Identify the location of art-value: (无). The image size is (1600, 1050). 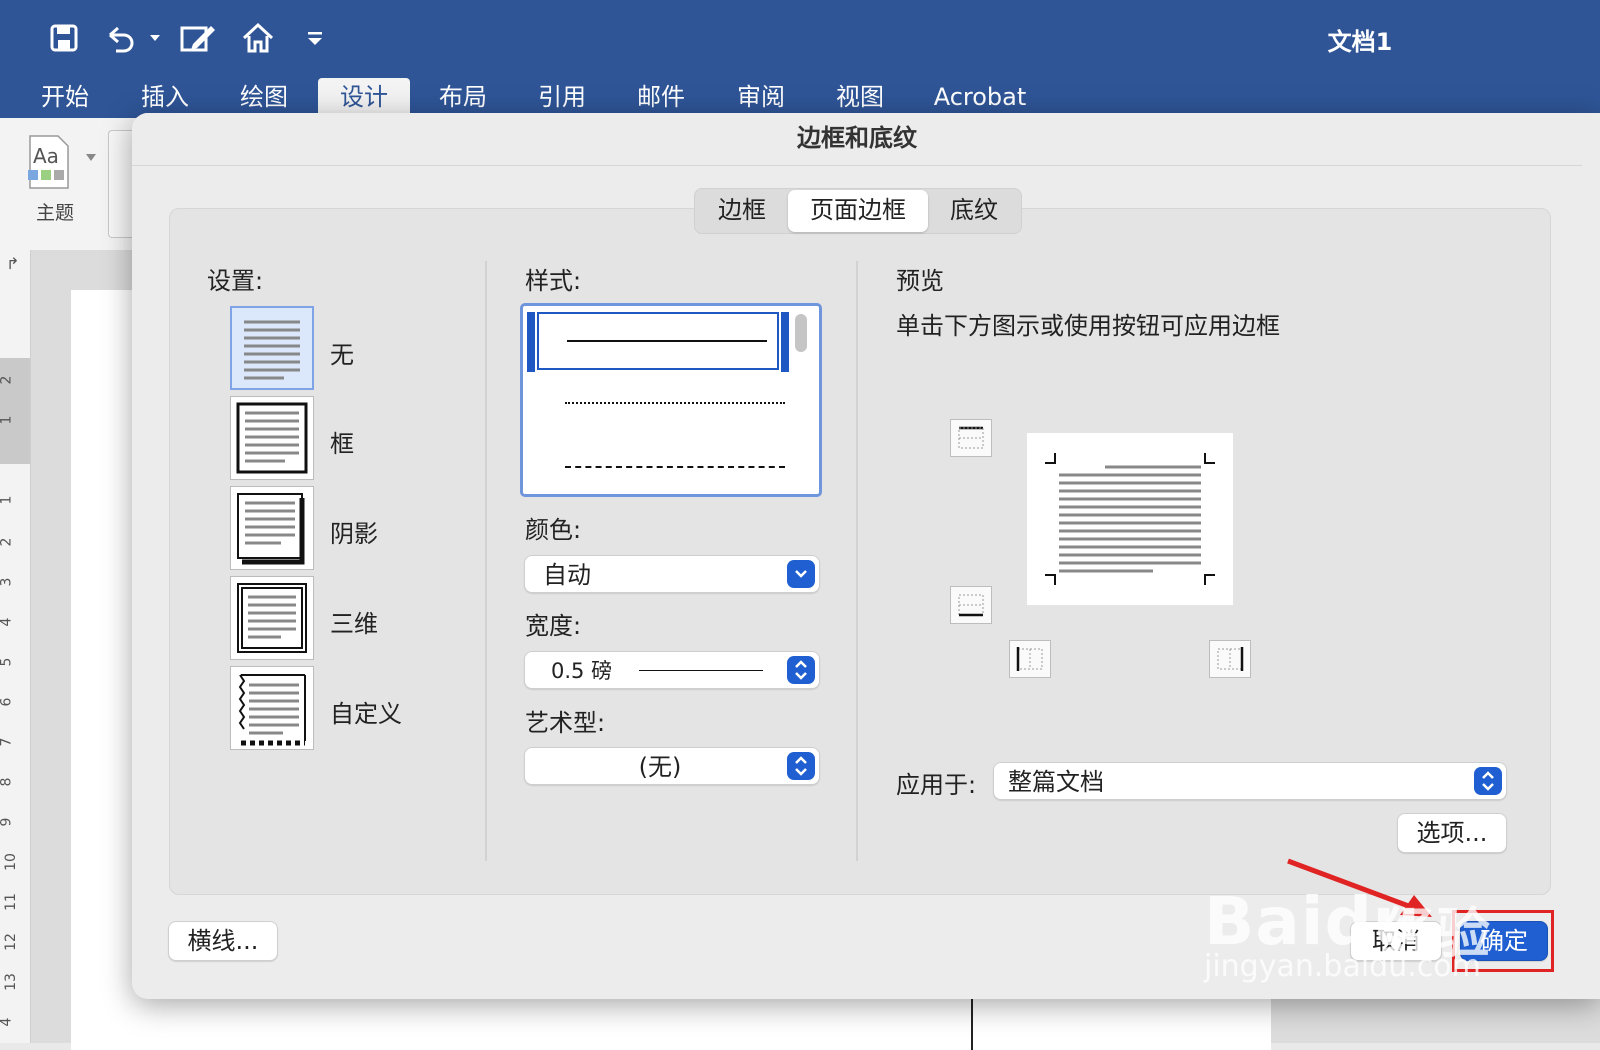
(660, 767).